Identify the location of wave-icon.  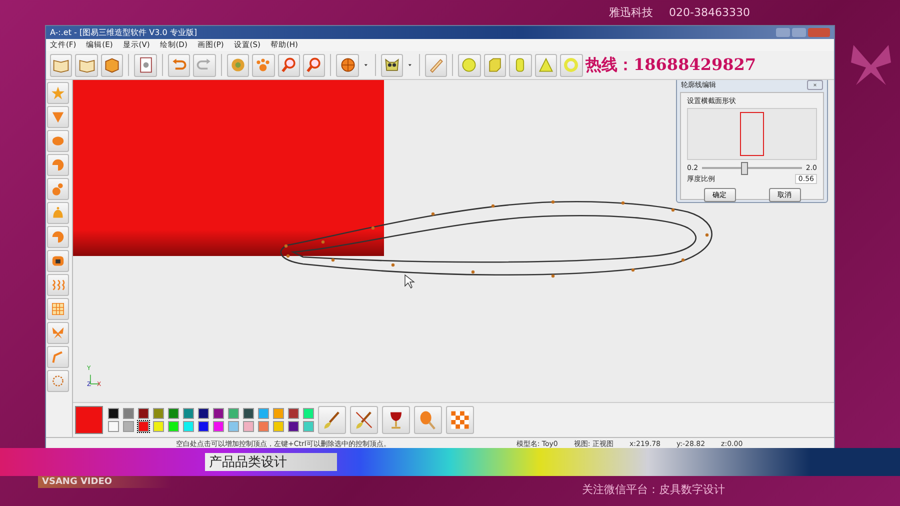
(58, 285).